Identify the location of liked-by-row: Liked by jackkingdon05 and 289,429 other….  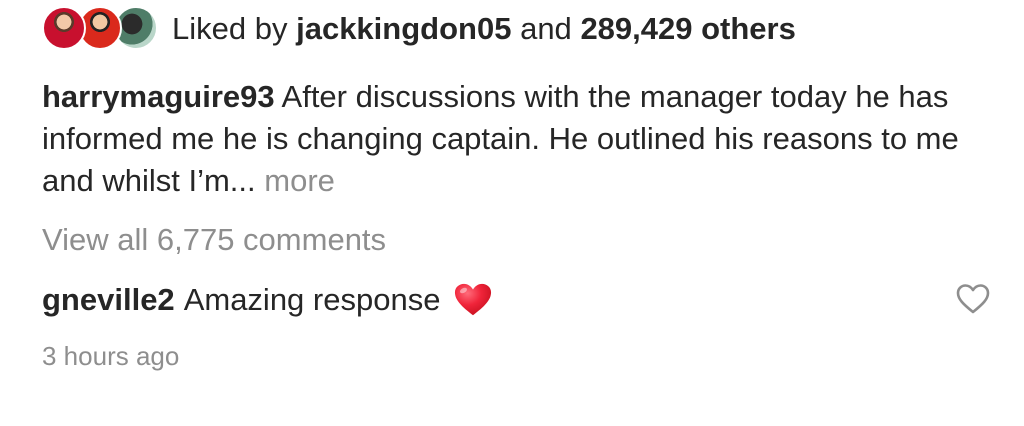
(419, 29).